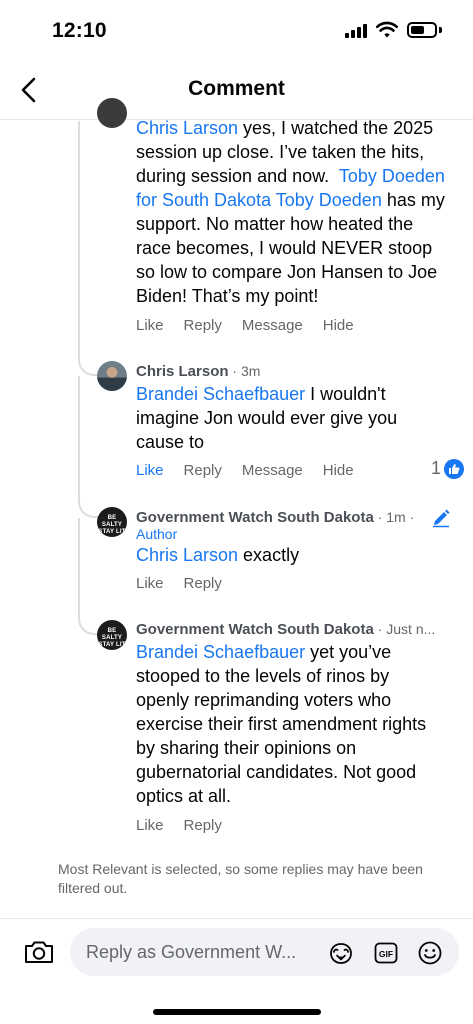 The width and height of the screenshot is (473, 1024). I want to click on reply-box: GIF, so click(264, 952).